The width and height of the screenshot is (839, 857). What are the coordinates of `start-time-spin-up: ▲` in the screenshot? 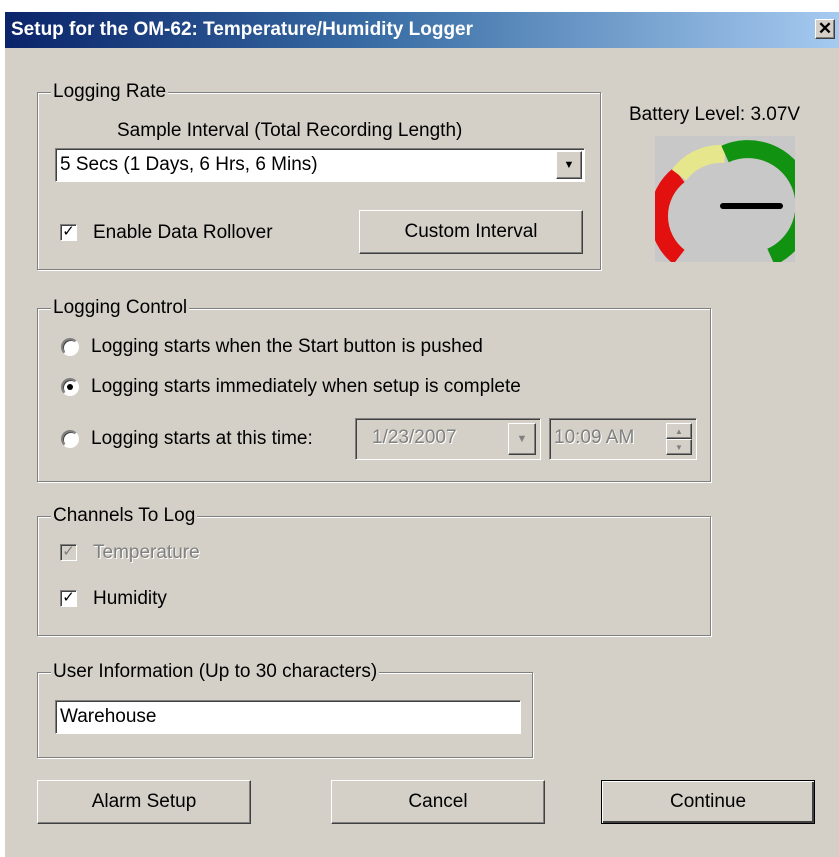 It's located at (679, 431).